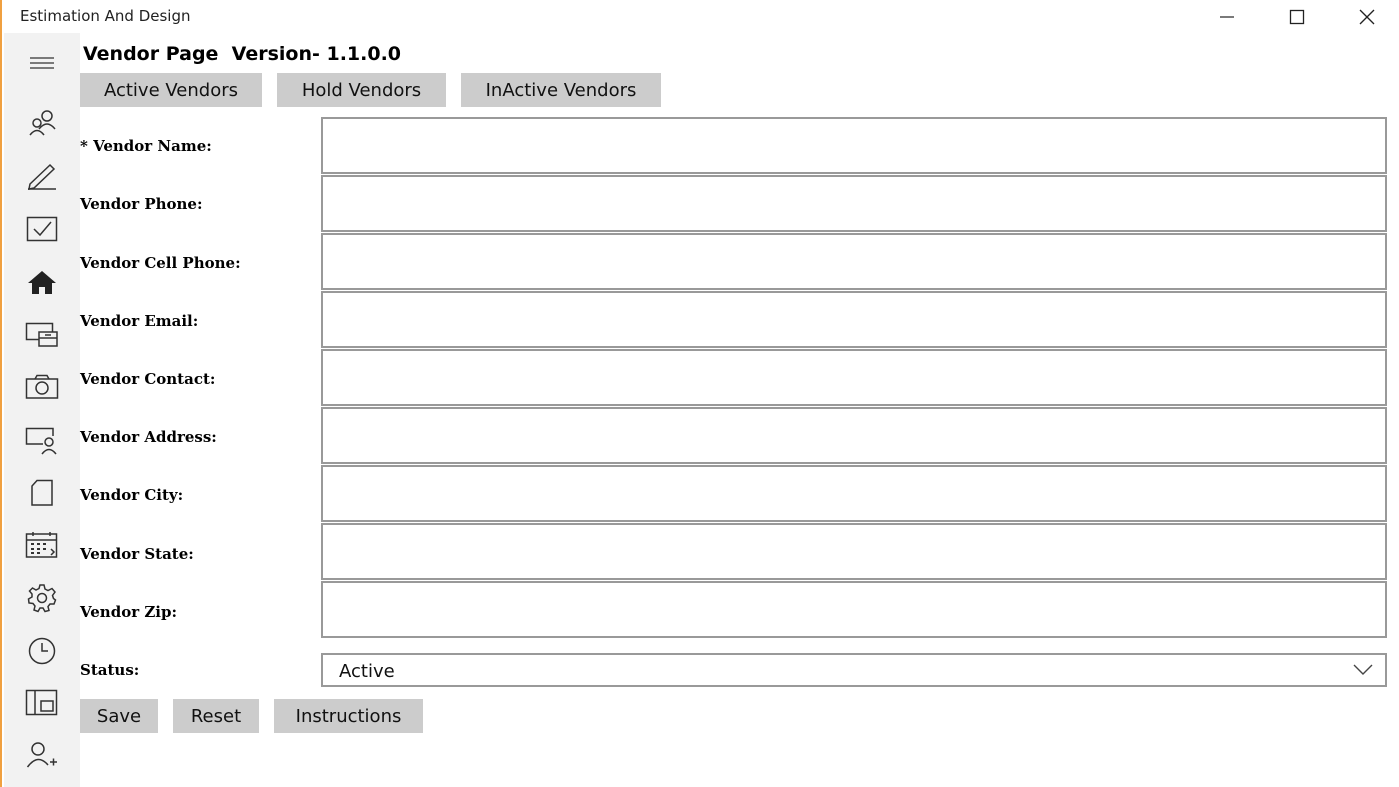 The image size is (1399, 787). What do you see at coordinates (854, 145) in the screenshot?
I see `vendor-name-field` at bounding box center [854, 145].